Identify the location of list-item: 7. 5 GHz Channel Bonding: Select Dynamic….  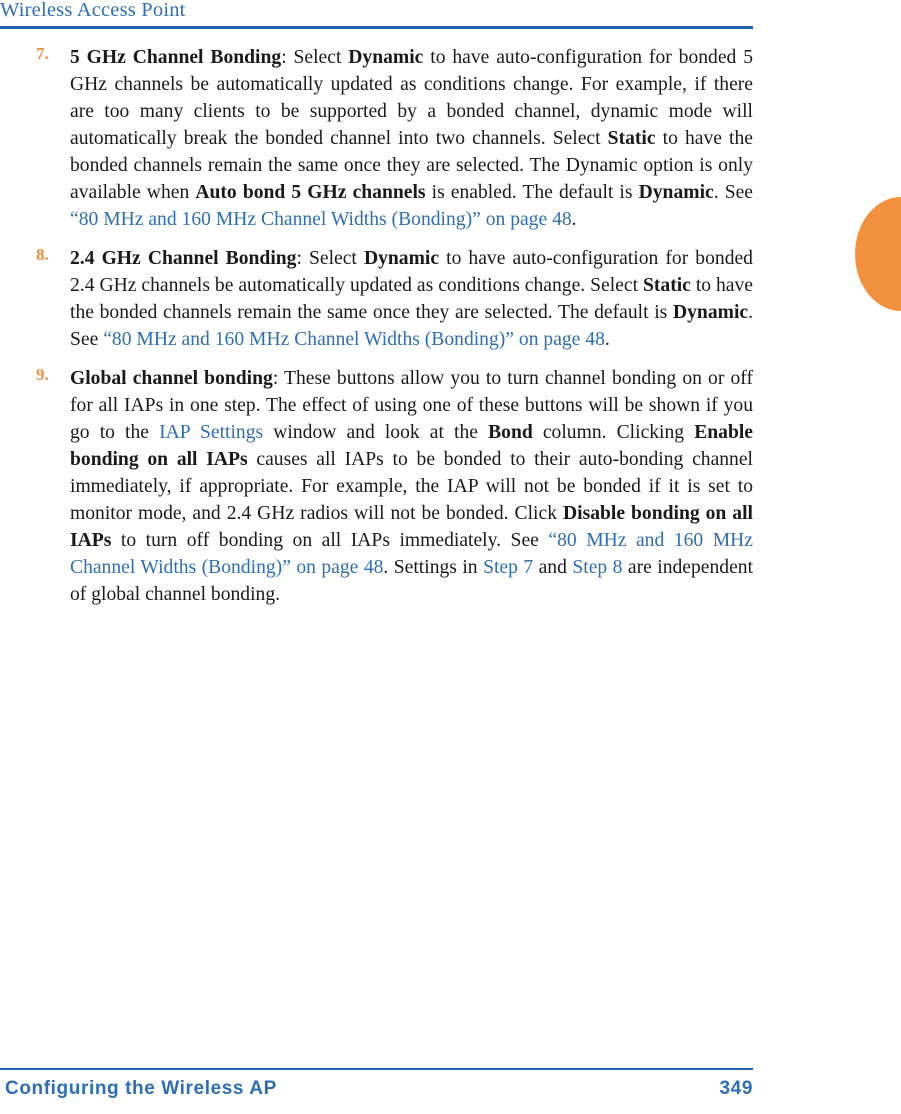
(376, 138).